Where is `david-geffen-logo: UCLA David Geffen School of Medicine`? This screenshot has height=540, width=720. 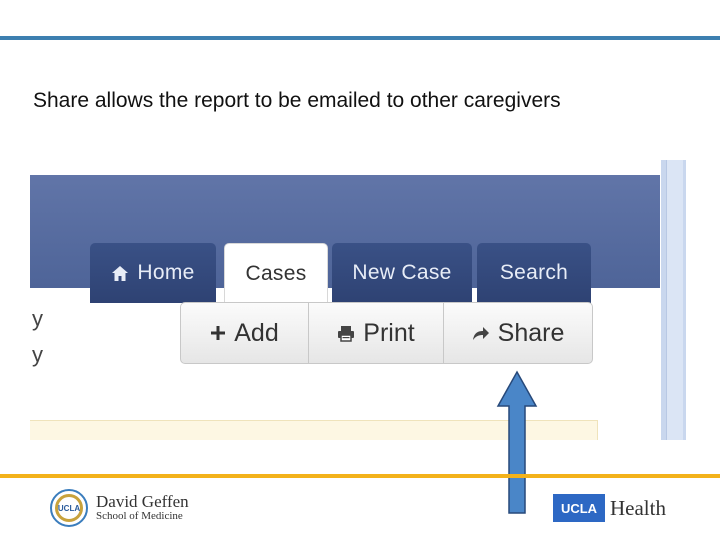 david-geffen-logo: UCLA David Geffen School of Medicine is located at coordinates (119, 508).